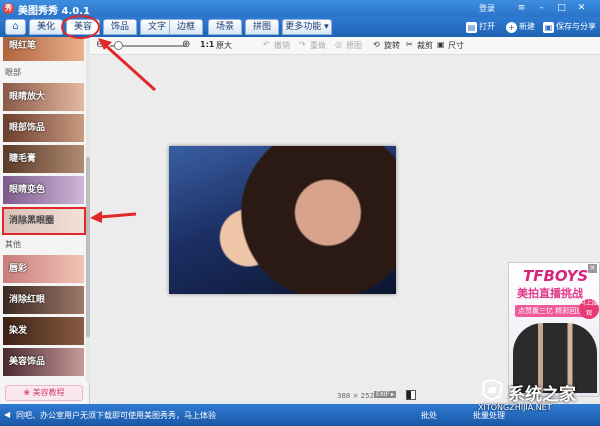  What do you see at coordinates (207, 44) in the screenshot?
I see `zoom-actual-button: 1:1` at bounding box center [207, 44].